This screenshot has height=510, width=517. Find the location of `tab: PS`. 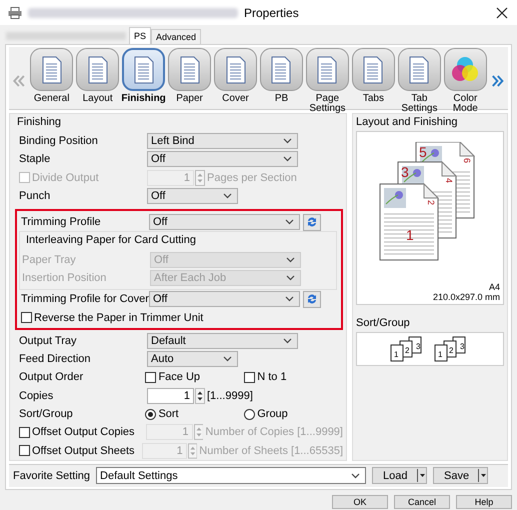

tab: PS is located at coordinates (140, 35).